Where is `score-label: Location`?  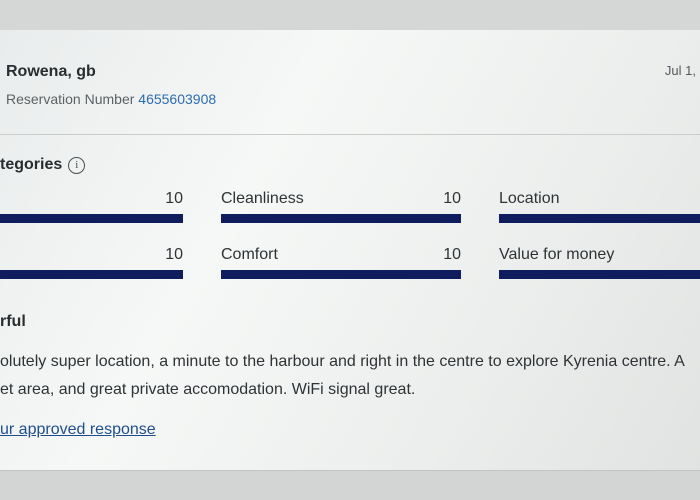 score-label: Location is located at coordinates (529, 198).